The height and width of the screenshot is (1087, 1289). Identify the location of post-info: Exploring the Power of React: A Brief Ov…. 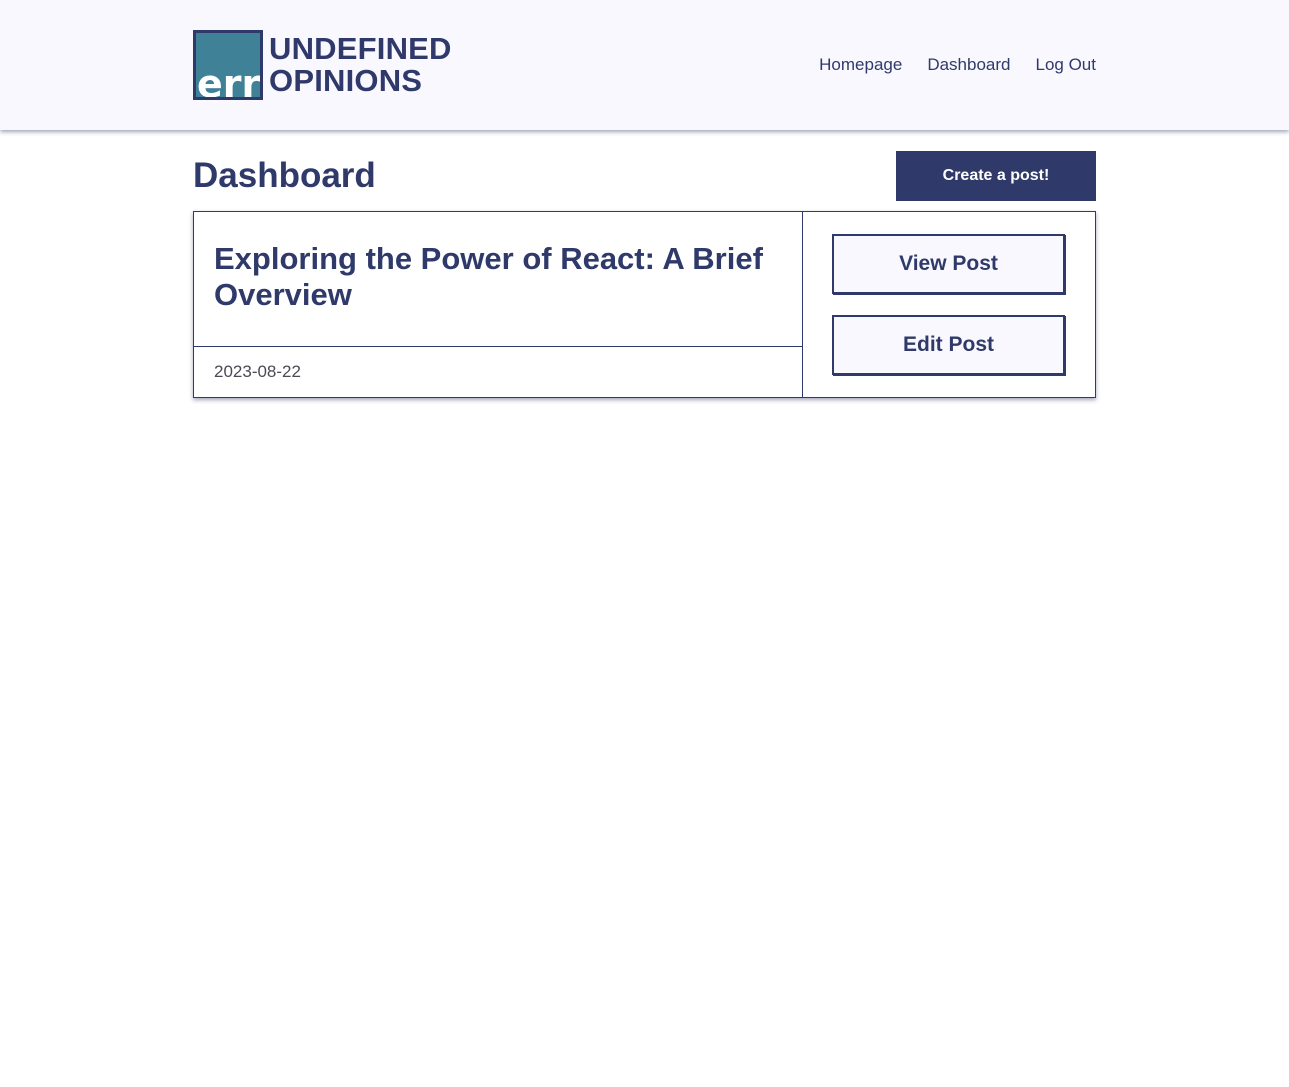
(498, 304).